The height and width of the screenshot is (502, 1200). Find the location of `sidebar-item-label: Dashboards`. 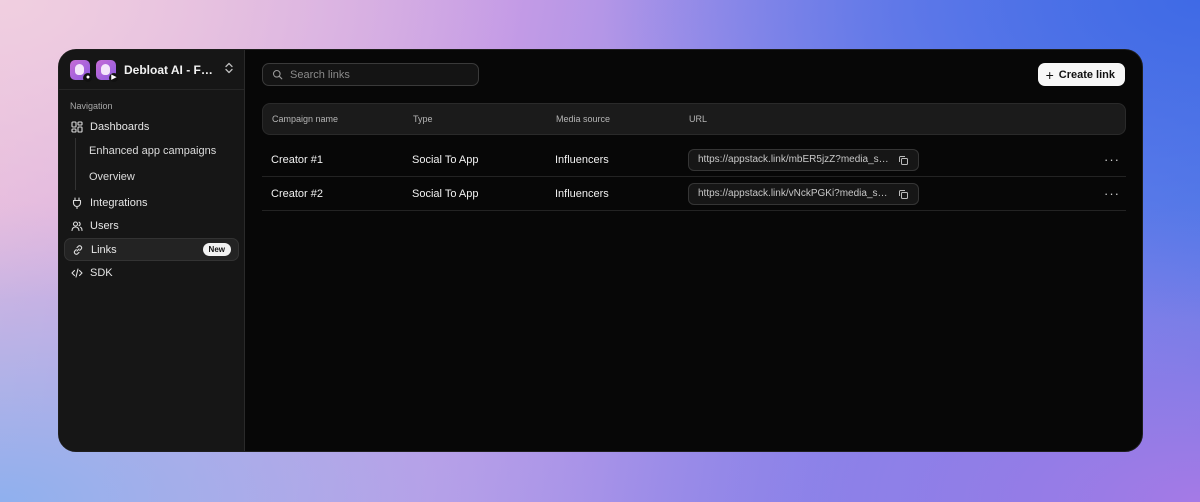

sidebar-item-label: Dashboards is located at coordinates (120, 126).